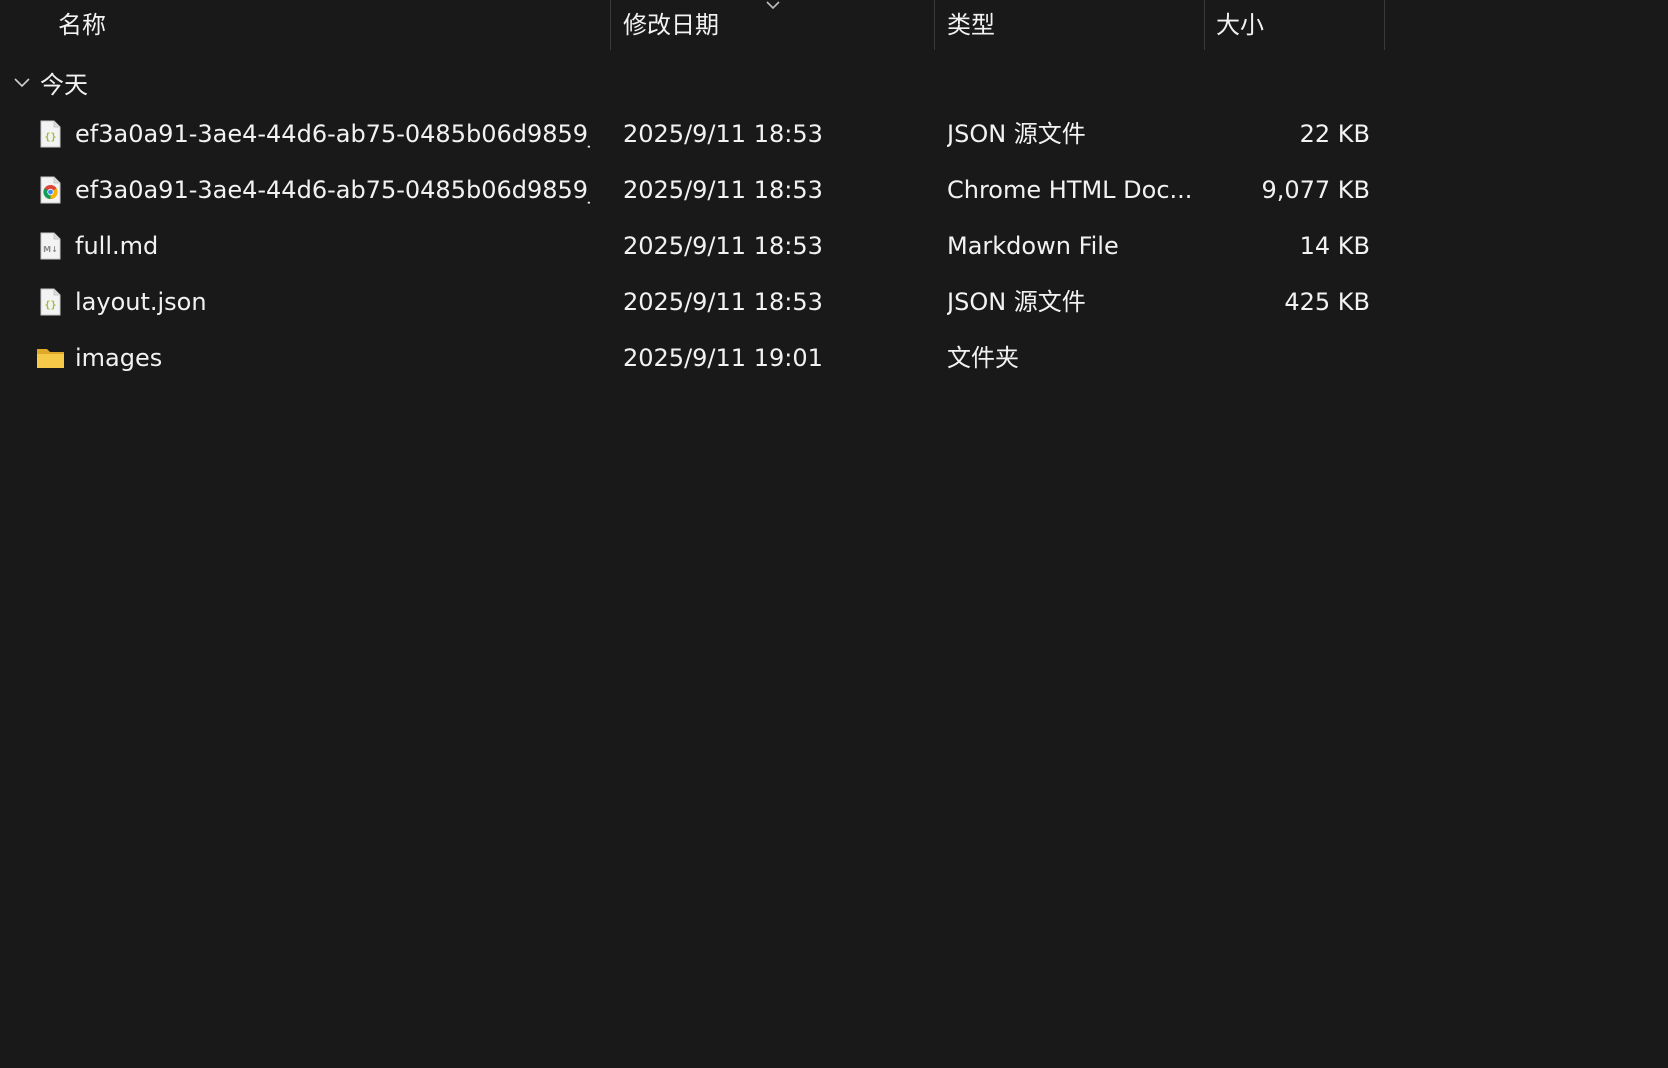 The image size is (1668, 1068). Describe the element at coordinates (117, 246) in the screenshot. I see `file-name: full.md` at that location.